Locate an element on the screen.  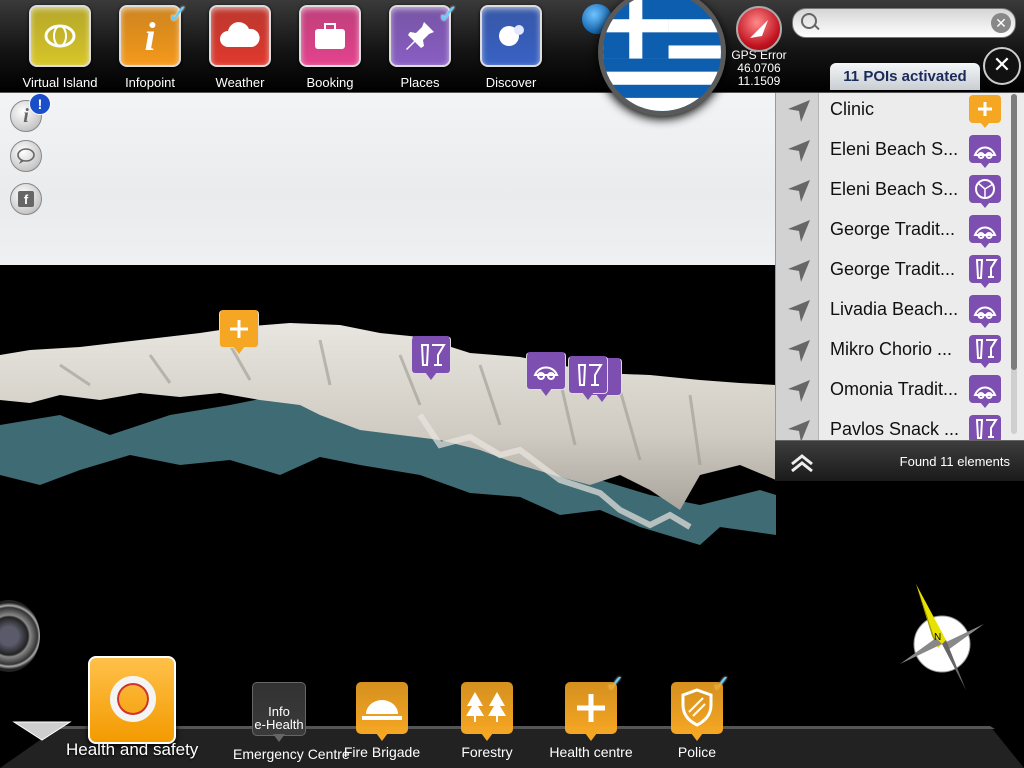
category-fire-brigade: Fire Brigade is located at coordinates (382, 721).